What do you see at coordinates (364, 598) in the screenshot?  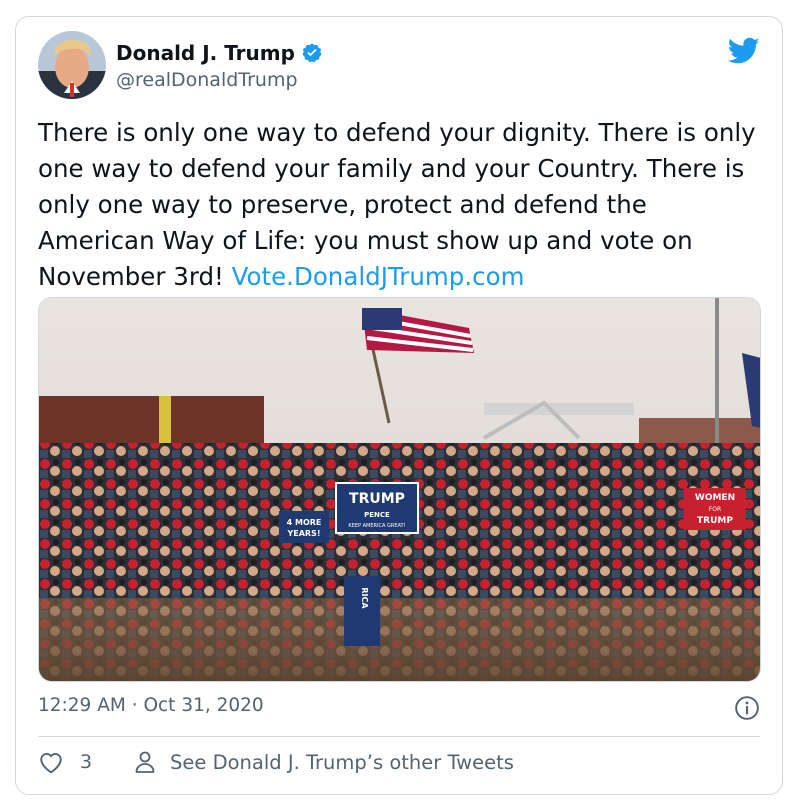 I see `america-sign-text: RICA` at bounding box center [364, 598].